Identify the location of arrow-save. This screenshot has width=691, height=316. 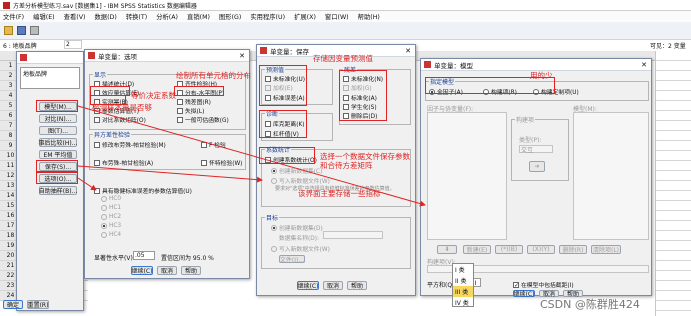
(170, 174).